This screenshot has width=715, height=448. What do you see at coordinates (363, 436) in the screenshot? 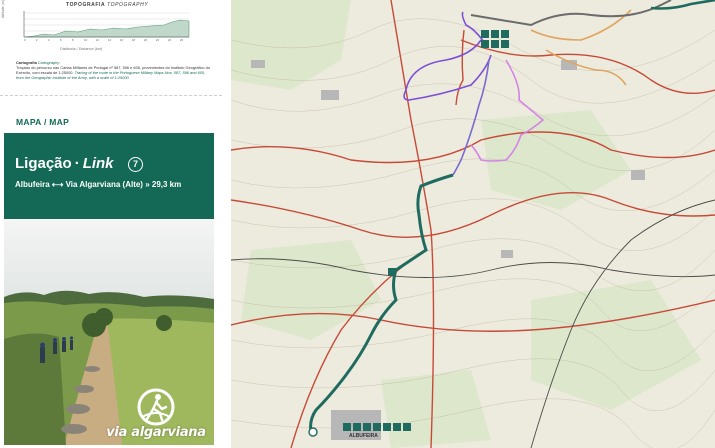
I see `town-label-albufeira: ALBUFEIRA` at bounding box center [363, 436].